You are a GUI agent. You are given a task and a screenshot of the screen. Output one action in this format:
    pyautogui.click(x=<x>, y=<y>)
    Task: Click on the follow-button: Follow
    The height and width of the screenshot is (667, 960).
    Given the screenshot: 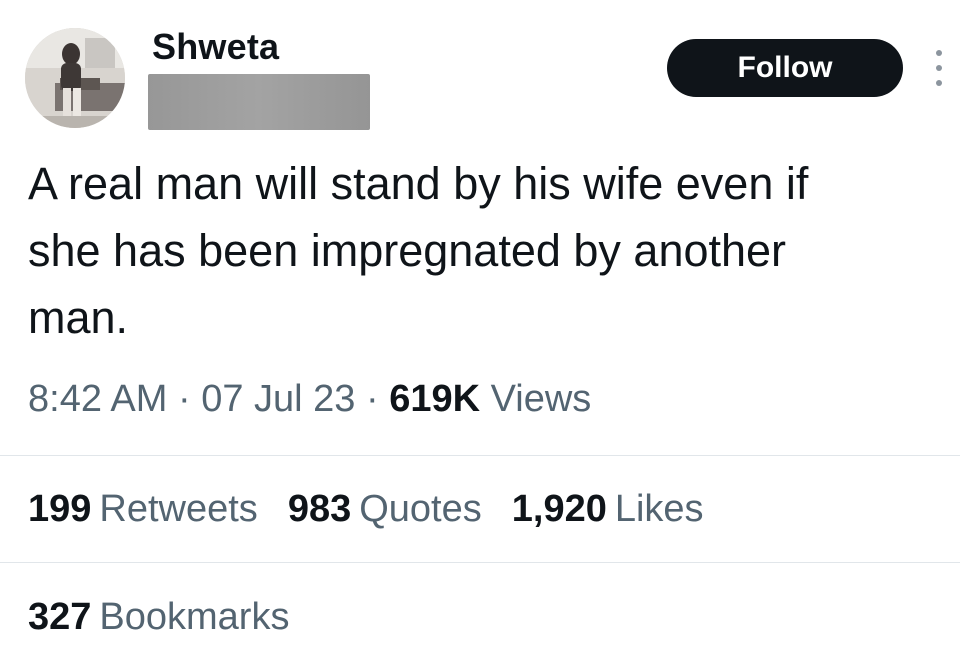 What is the action you would take?
    pyautogui.click(x=785, y=68)
    